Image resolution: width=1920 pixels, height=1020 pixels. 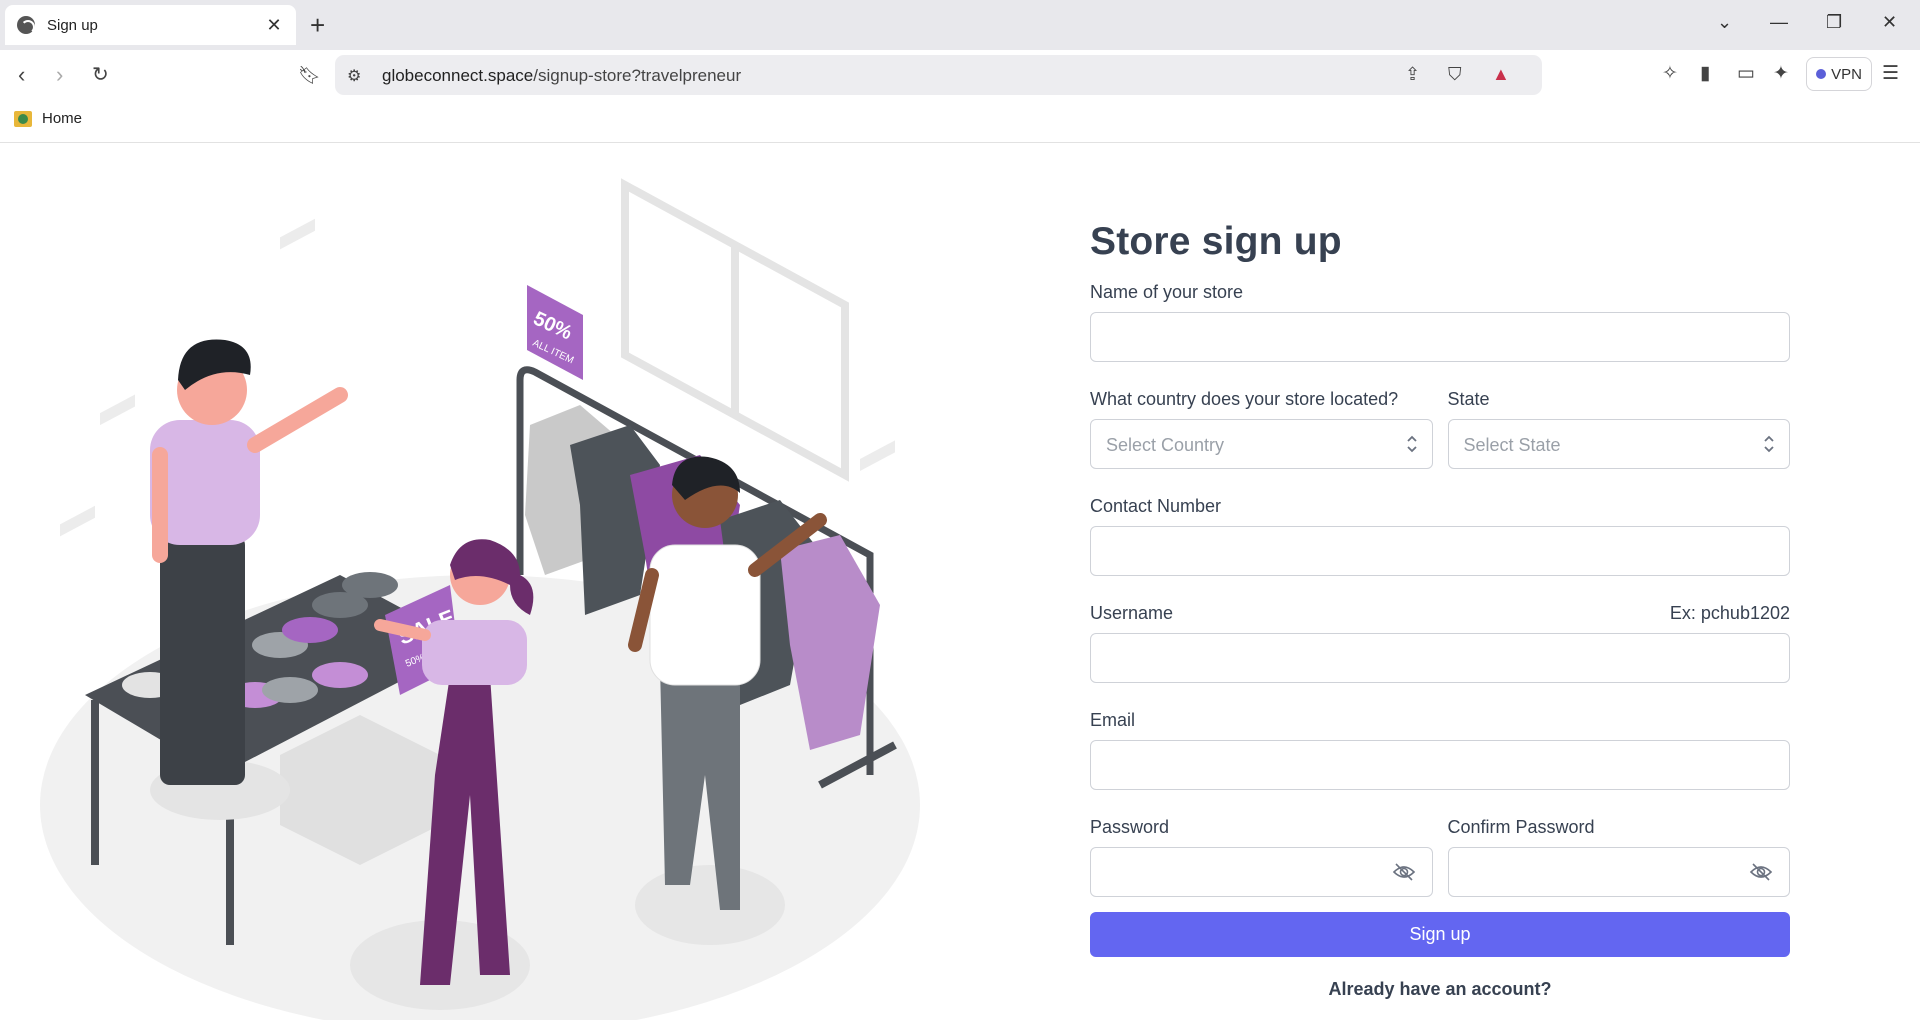 What do you see at coordinates (1440, 658) in the screenshot?
I see `username-input` at bounding box center [1440, 658].